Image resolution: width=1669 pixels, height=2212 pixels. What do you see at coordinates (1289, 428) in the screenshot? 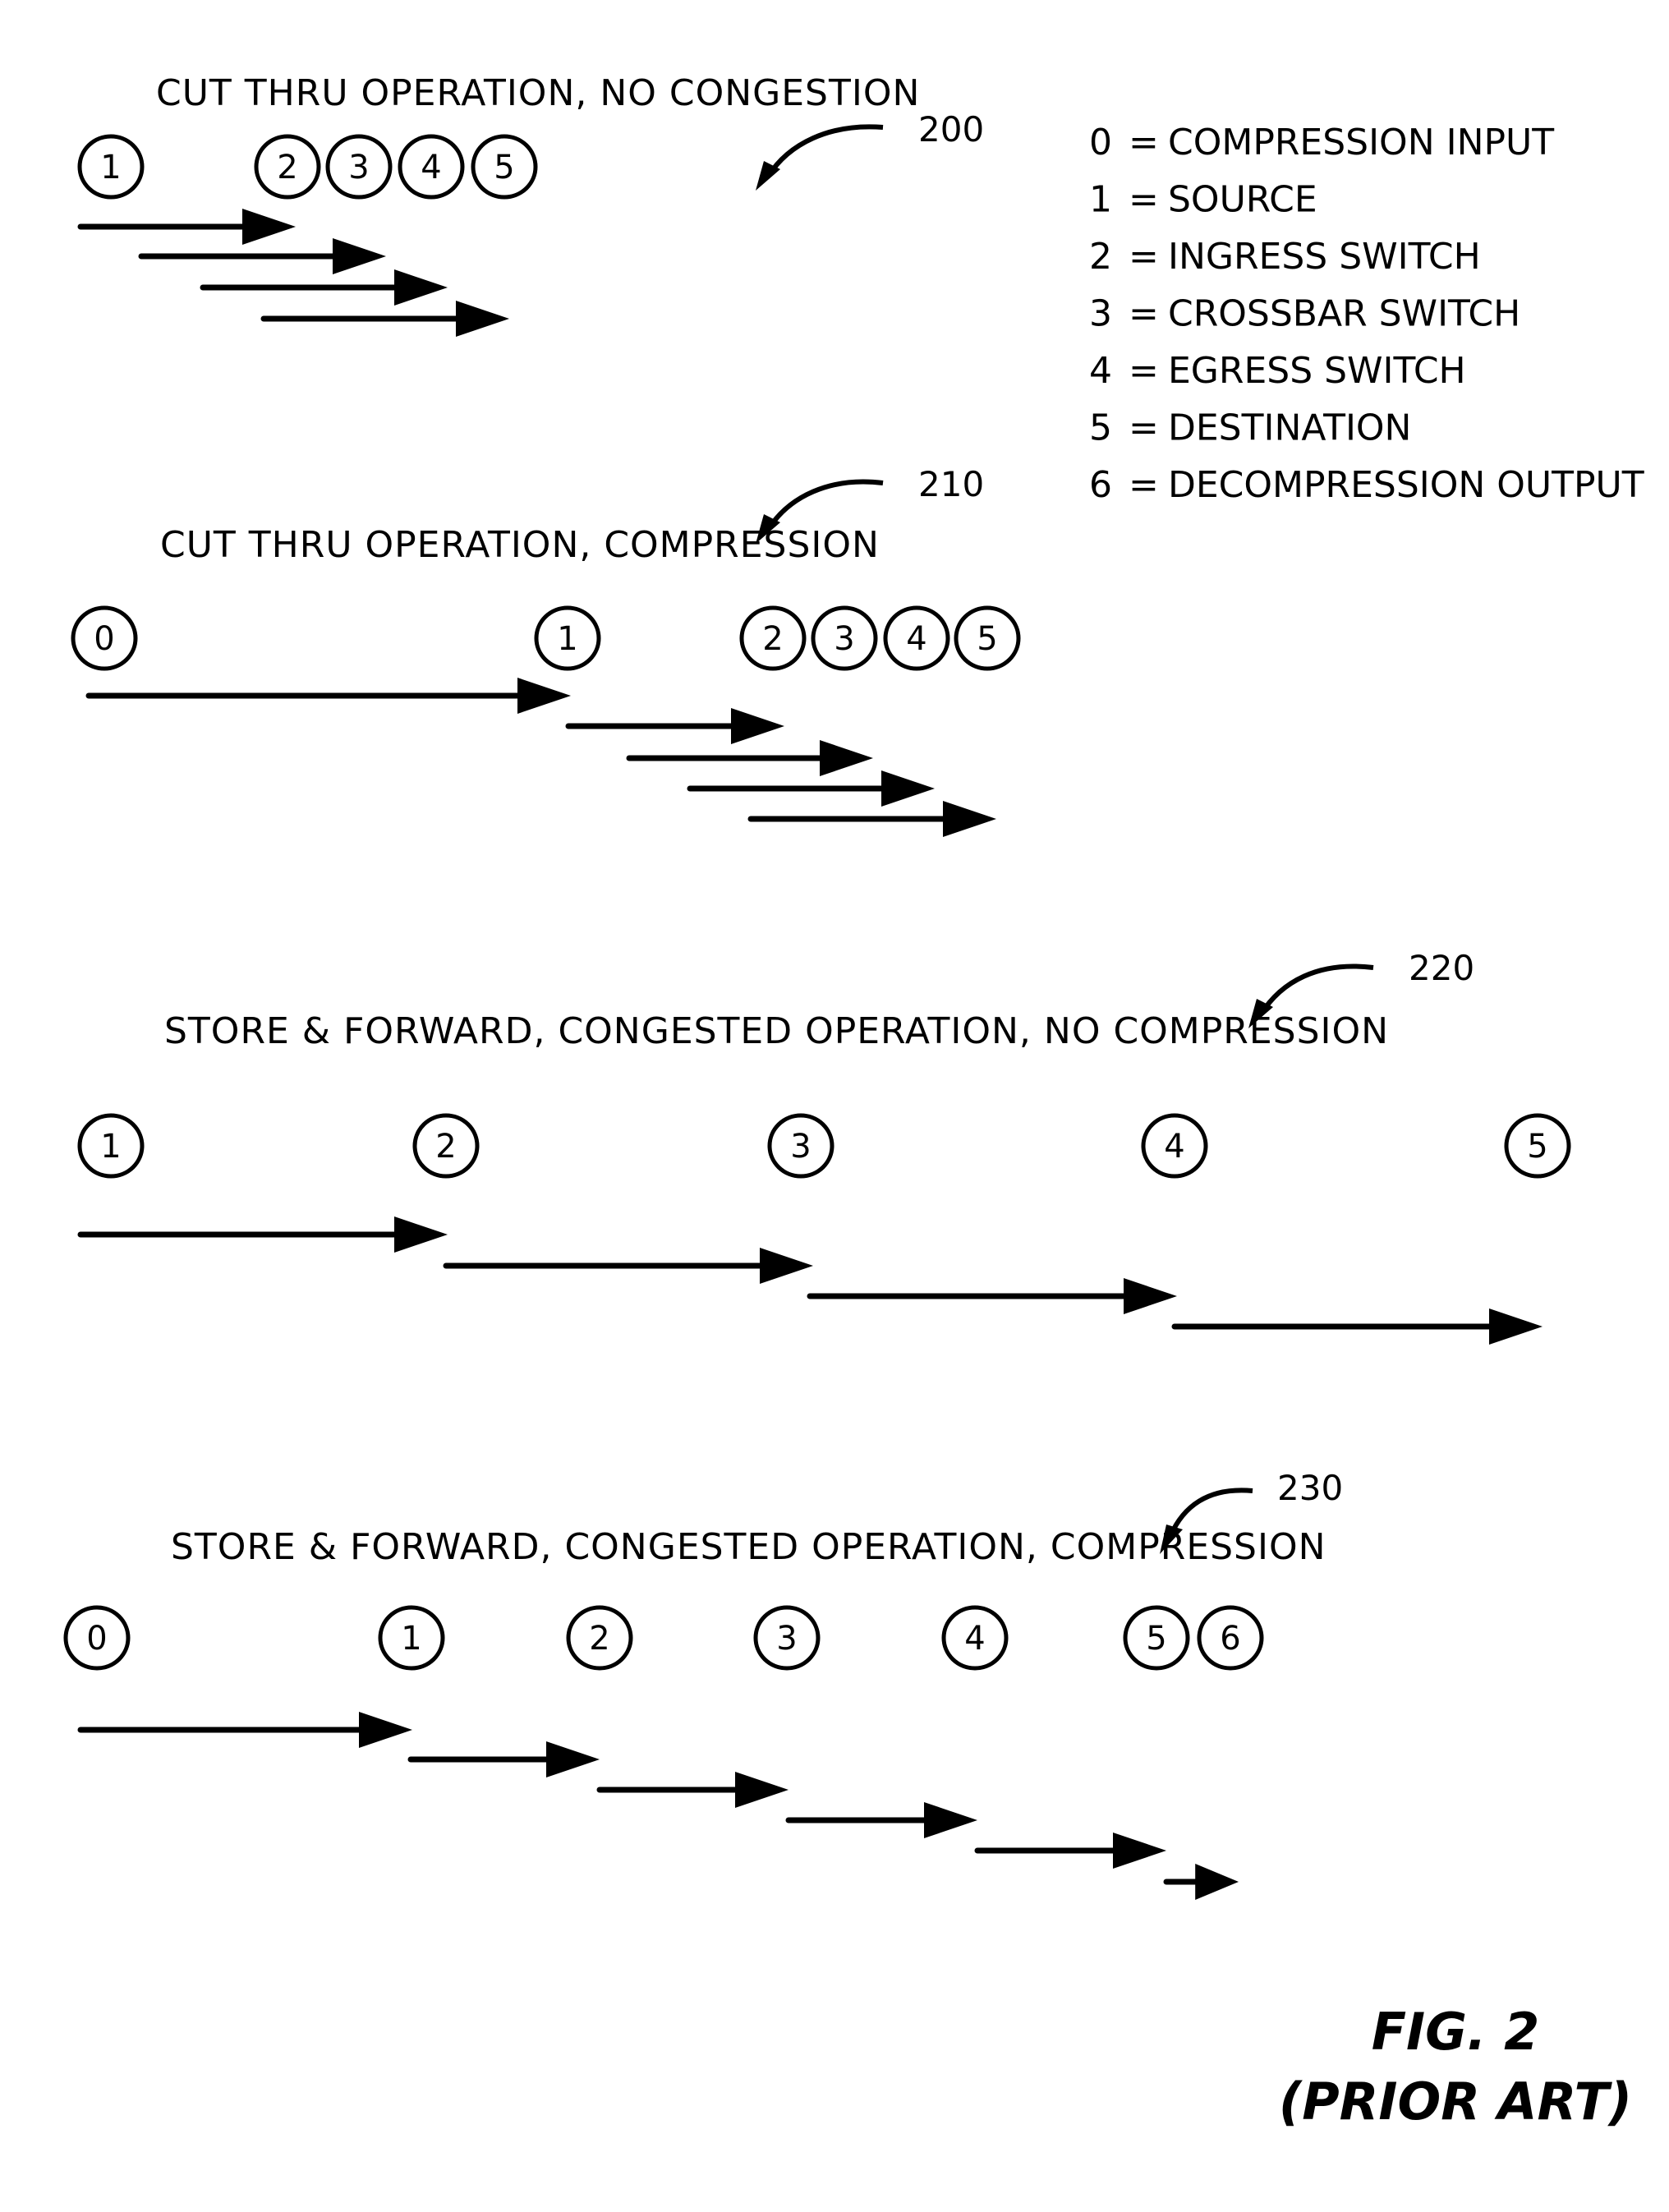
I see `legend-label: DESTINATION` at bounding box center [1289, 428].